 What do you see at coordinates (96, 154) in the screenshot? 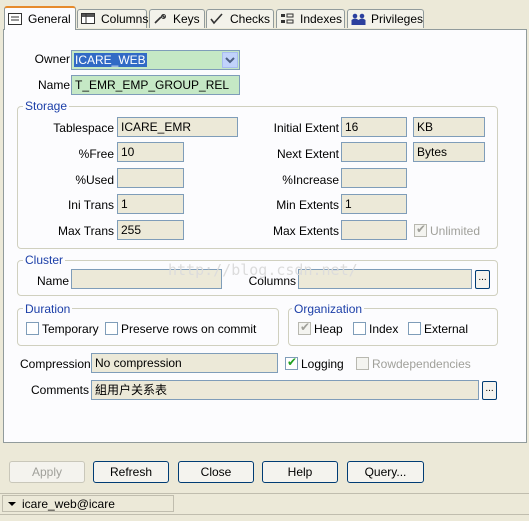
I see `pct-free-label: %Free` at bounding box center [96, 154].